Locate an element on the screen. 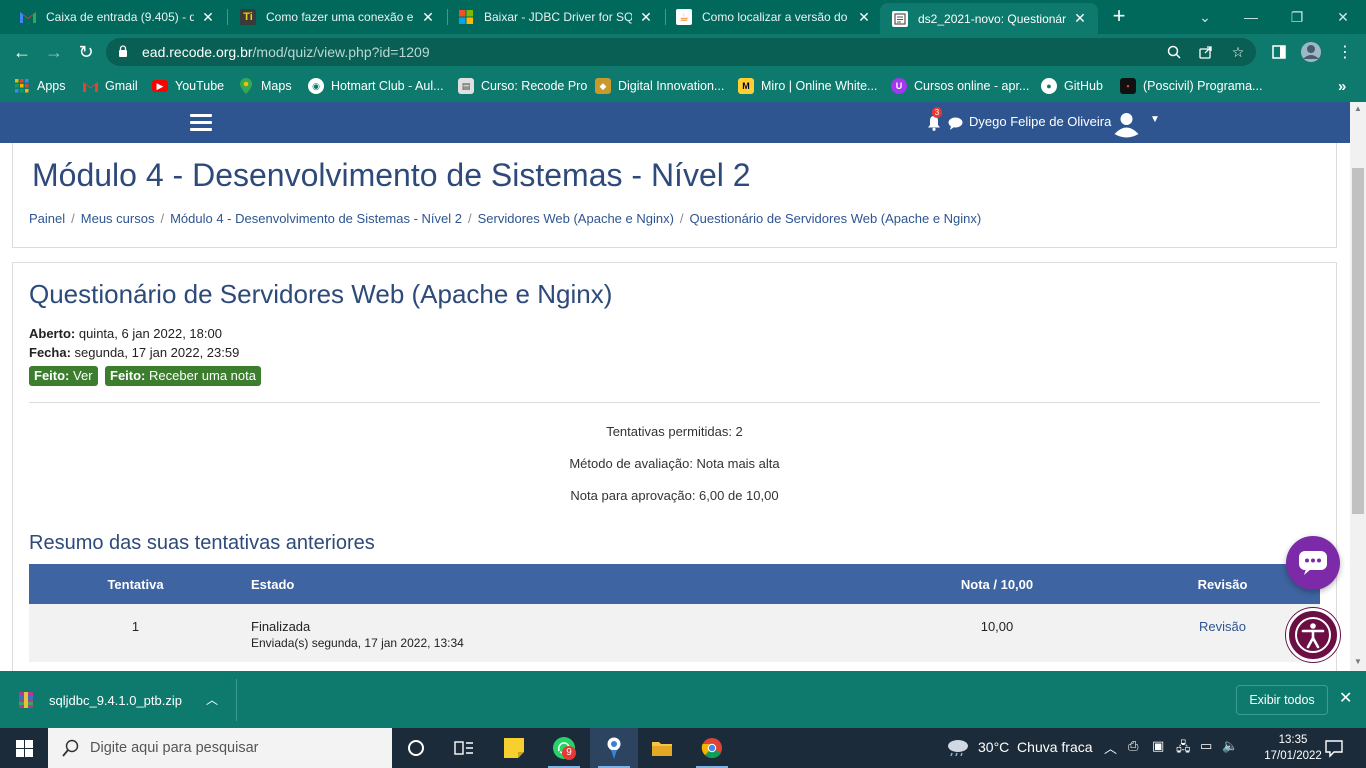 This screenshot has height=768, width=1366. user-avatar-icon is located at coordinates (1126, 123).